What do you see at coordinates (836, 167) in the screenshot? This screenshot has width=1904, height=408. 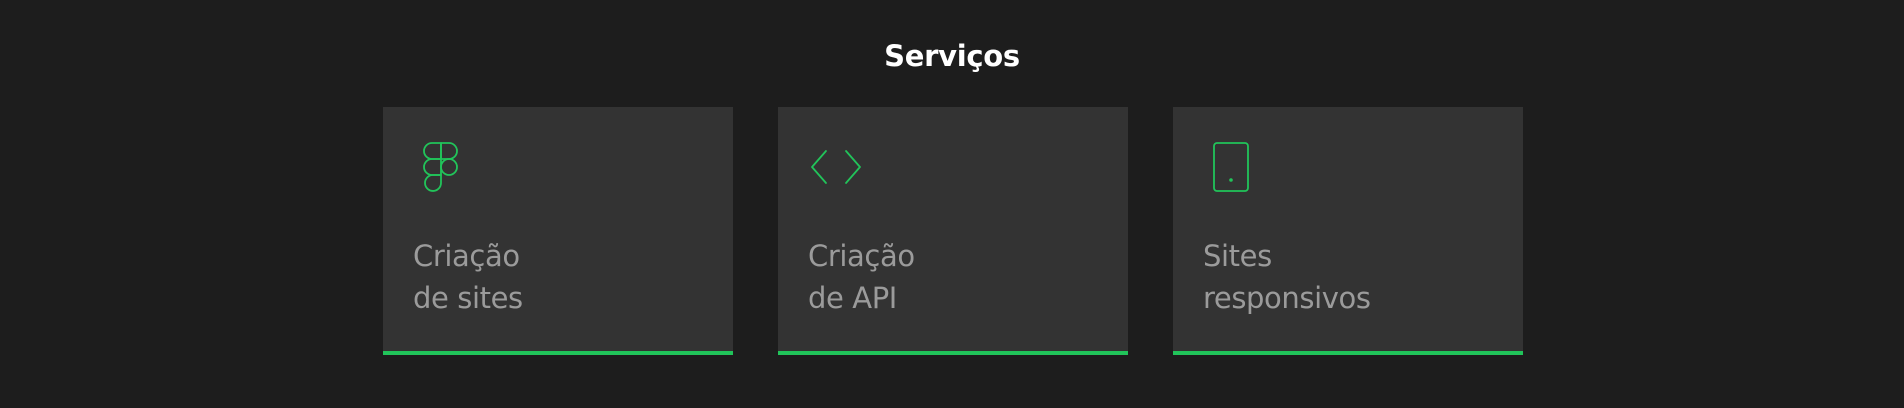 I see `code-icon` at bounding box center [836, 167].